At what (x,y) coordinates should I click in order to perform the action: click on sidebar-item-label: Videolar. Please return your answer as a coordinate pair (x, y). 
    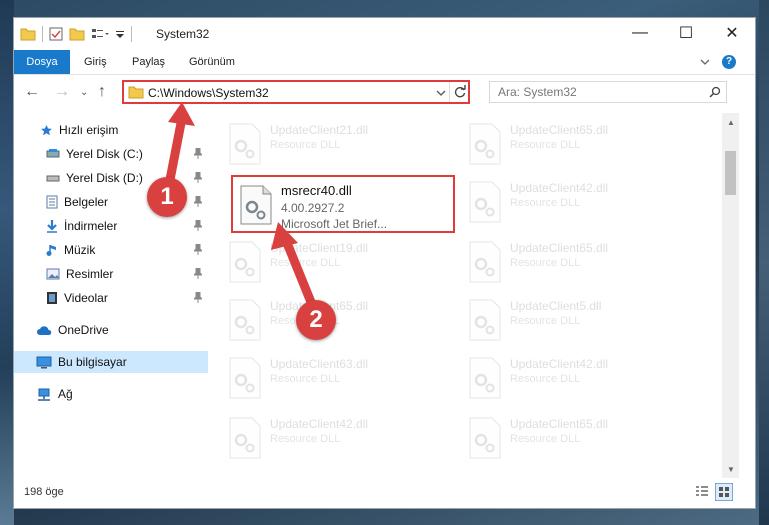
    Looking at the image, I should click on (86, 298).